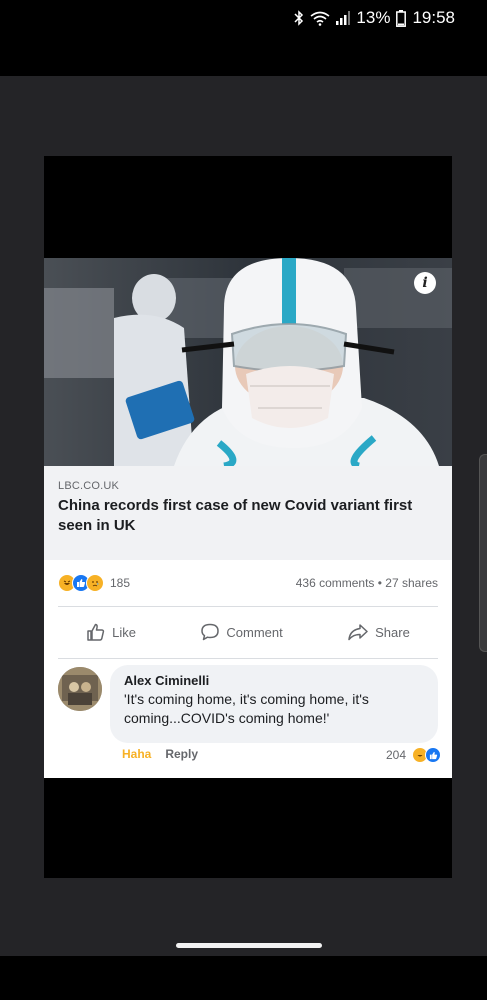 This screenshot has width=487, height=1000. I want to click on info-icon: i, so click(425, 283).